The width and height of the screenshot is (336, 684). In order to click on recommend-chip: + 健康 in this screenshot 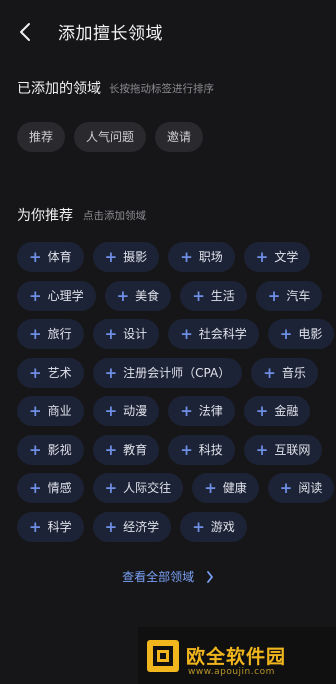, I will do `click(225, 488)`.